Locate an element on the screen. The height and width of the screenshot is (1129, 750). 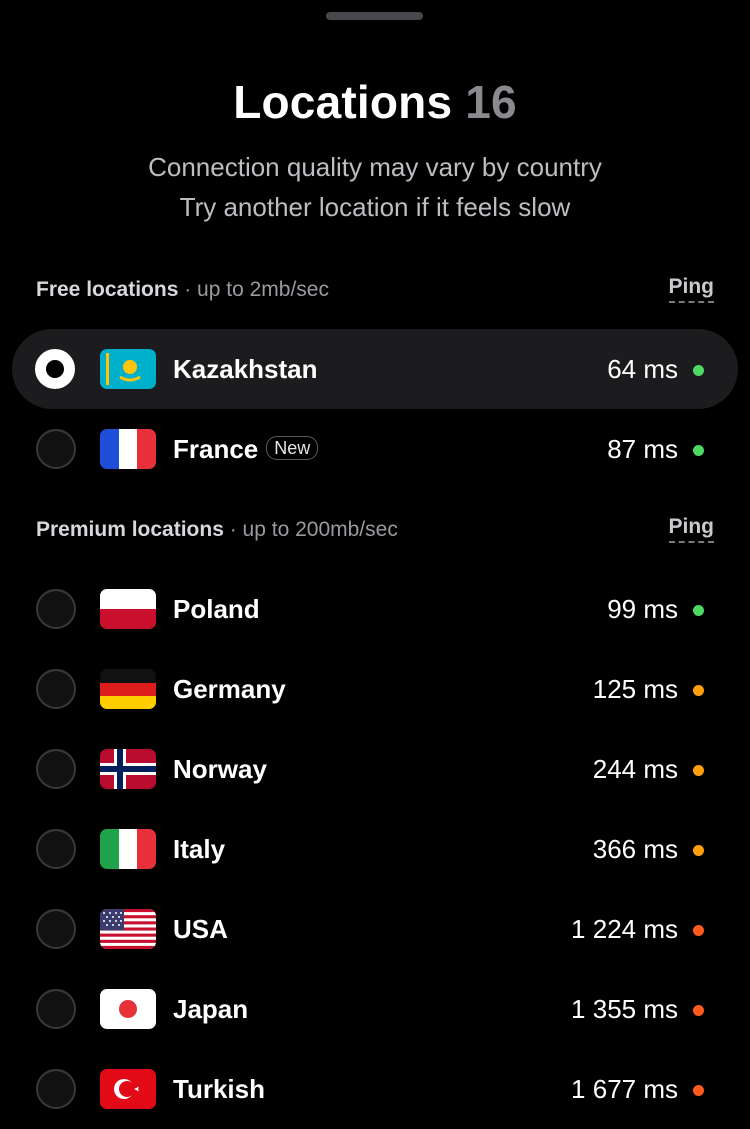
france-flag-icon is located at coordinates (128, 449).